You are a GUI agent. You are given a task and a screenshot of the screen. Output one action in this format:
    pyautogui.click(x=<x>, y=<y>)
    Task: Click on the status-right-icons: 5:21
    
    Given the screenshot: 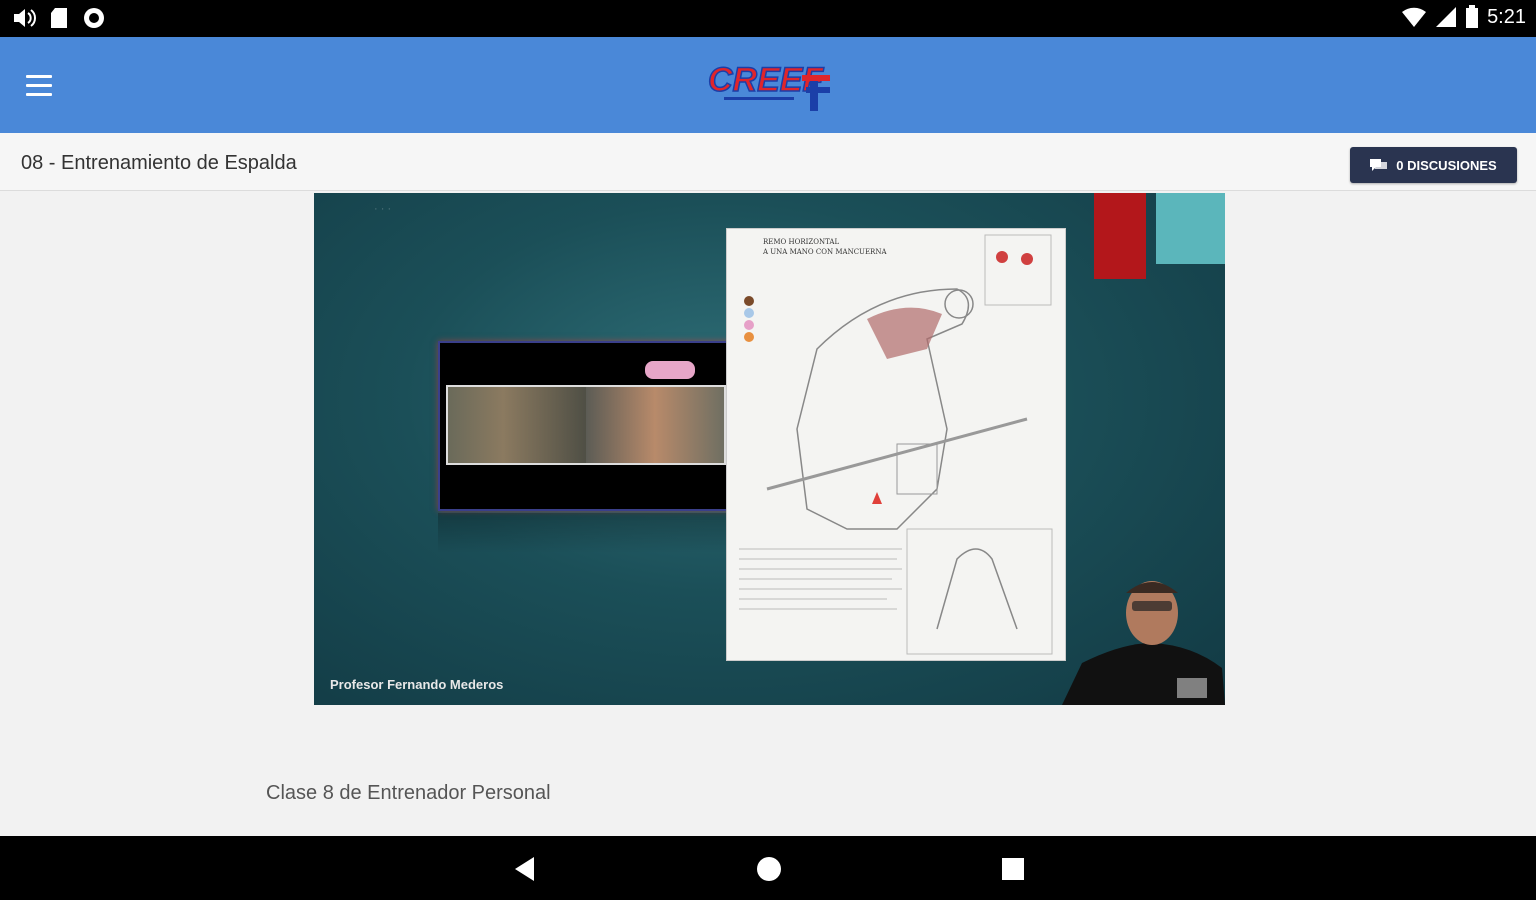 What is the action you would take?
    pyautogui.click(x=1463, y=17)
    